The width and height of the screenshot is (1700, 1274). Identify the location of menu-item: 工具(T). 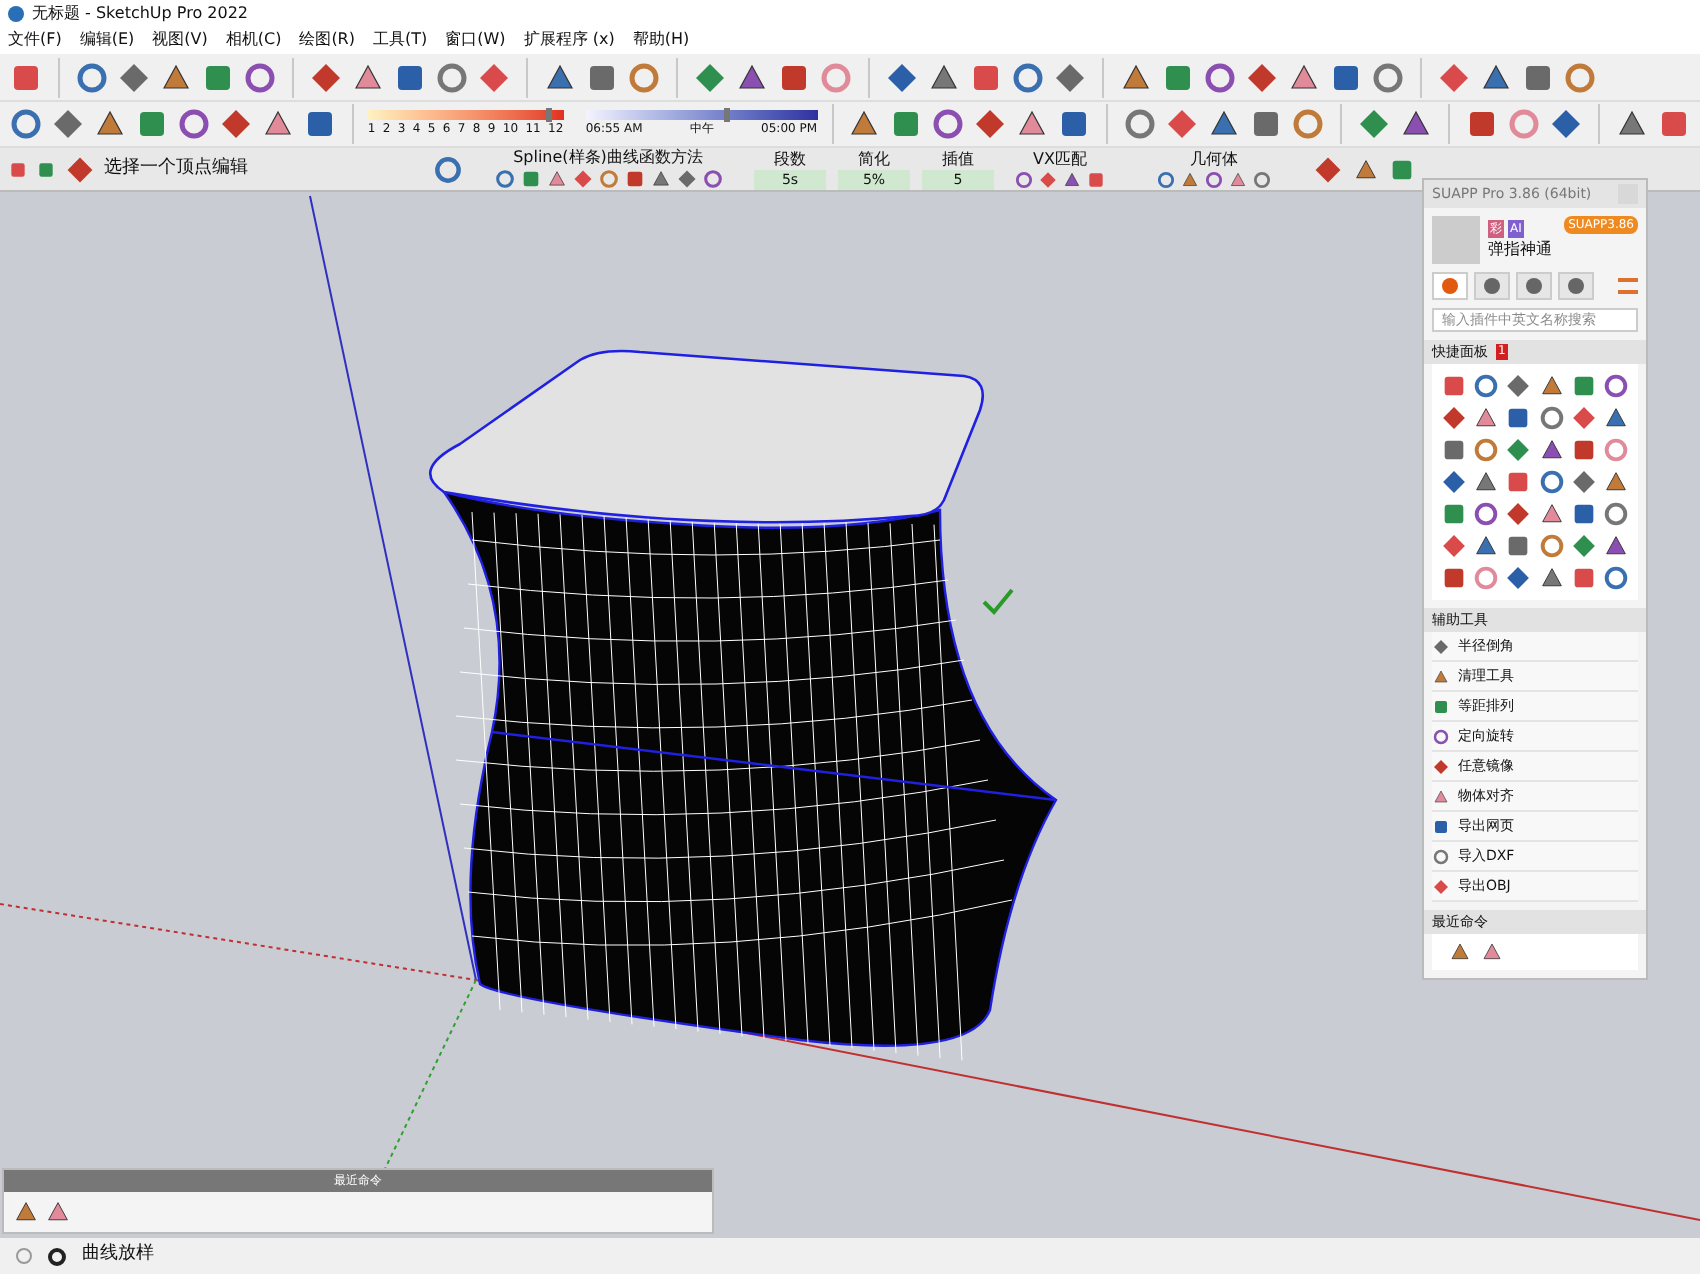
(400, 40).